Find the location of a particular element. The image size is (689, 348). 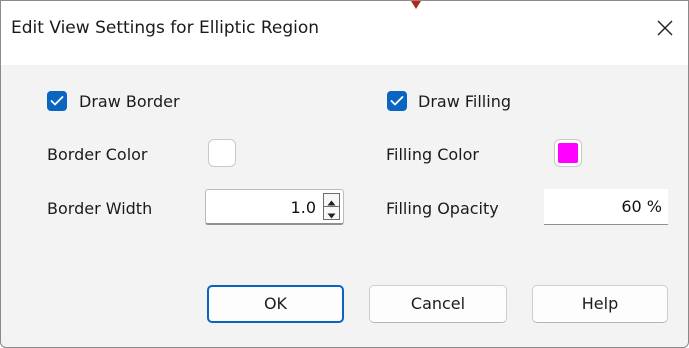

filling-color-fill is located at coordinates (568, 153).